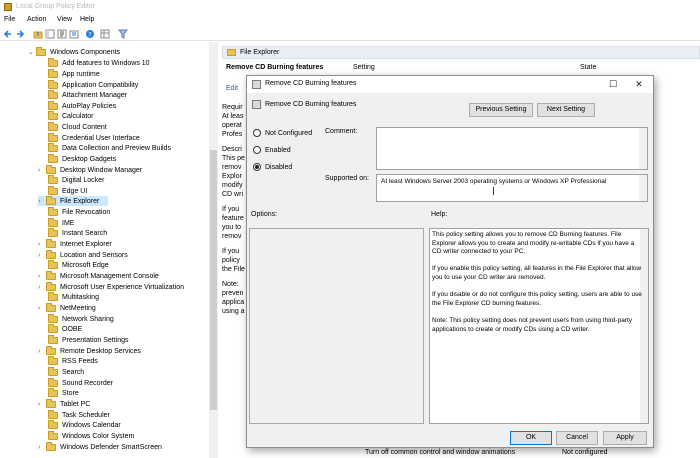 This screenshot has height=458, width=700. Describe the element at coordinates (588, 67) in the screenshot. I see `column-header-state: State` at that location.